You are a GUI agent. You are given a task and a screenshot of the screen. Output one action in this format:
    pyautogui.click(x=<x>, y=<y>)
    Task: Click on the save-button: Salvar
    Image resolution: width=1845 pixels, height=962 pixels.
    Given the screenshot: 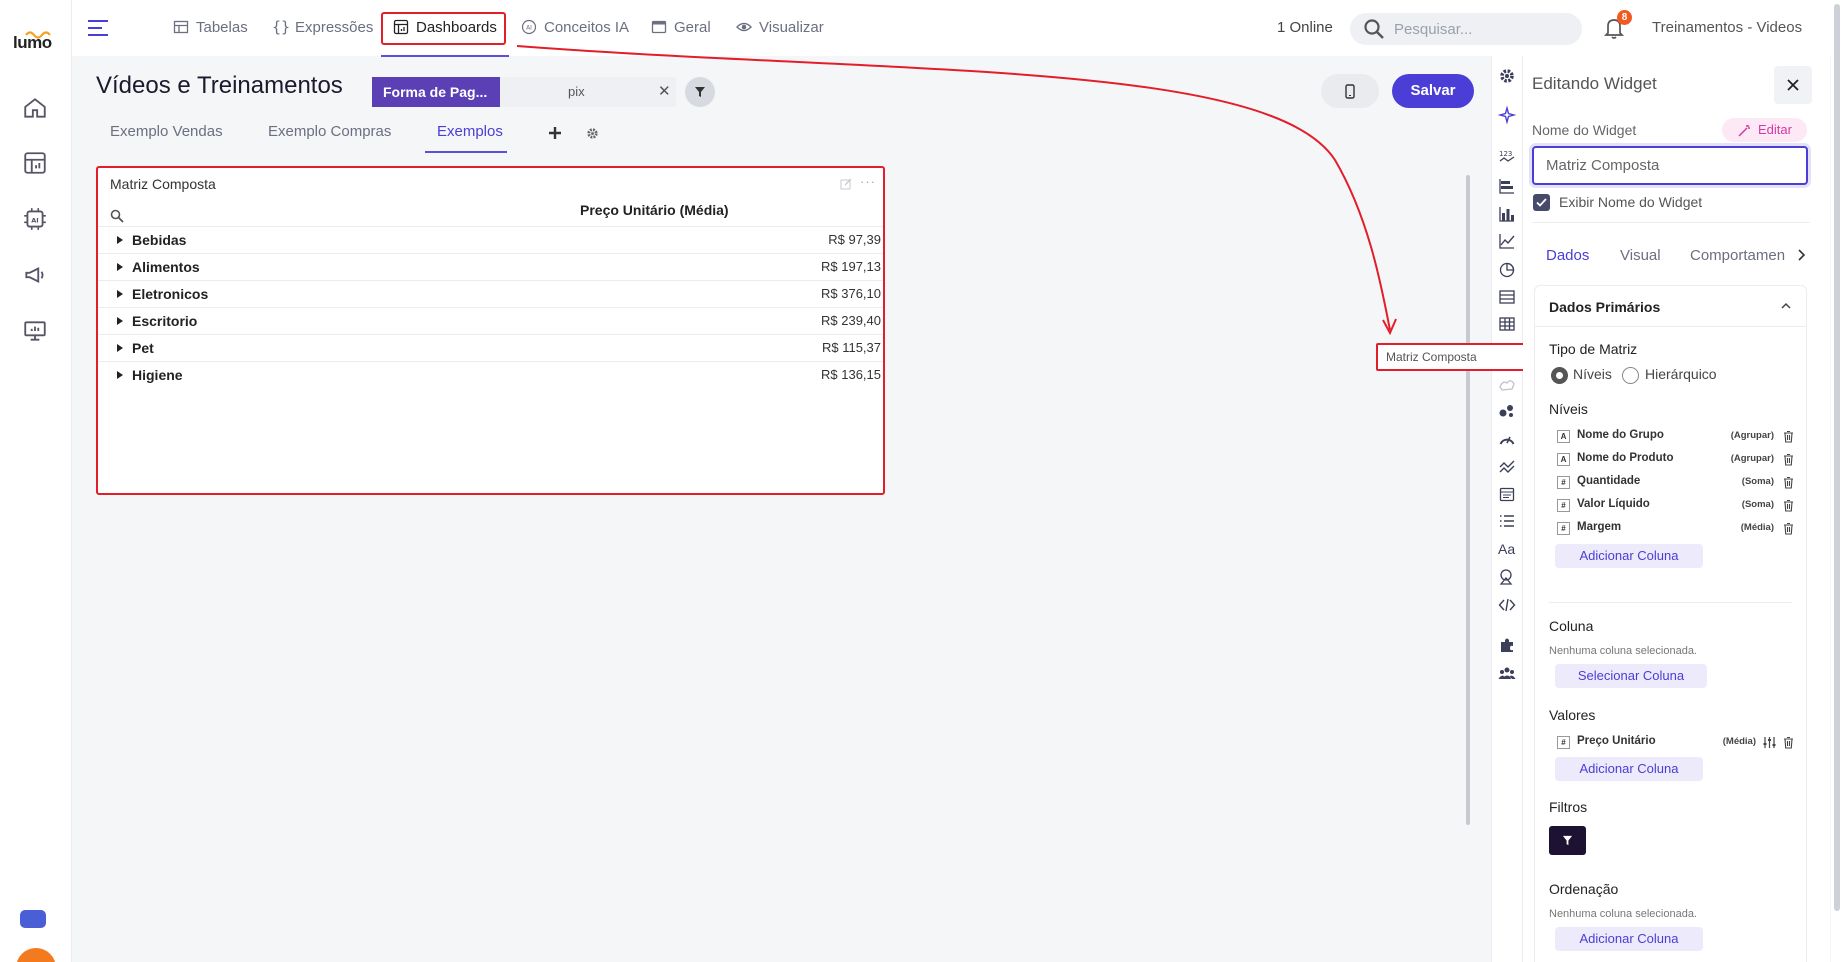 What is the action you would take?
    pyautogui.click(x=1433, y=91)
    